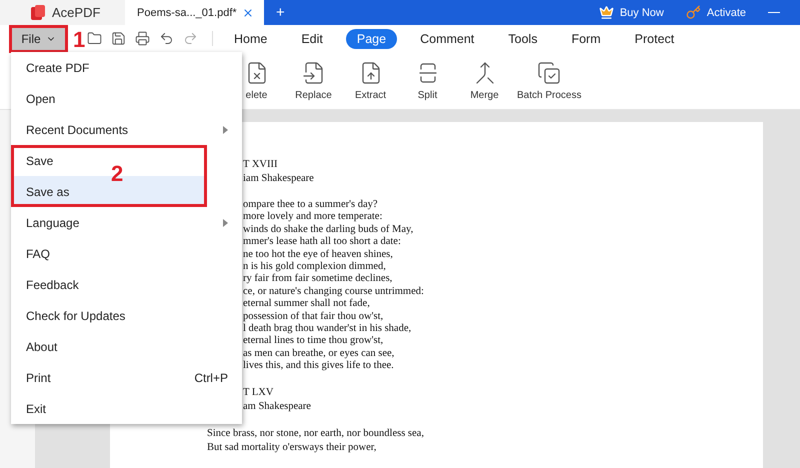  I want to click on menu-item: About, so click(126, 346).